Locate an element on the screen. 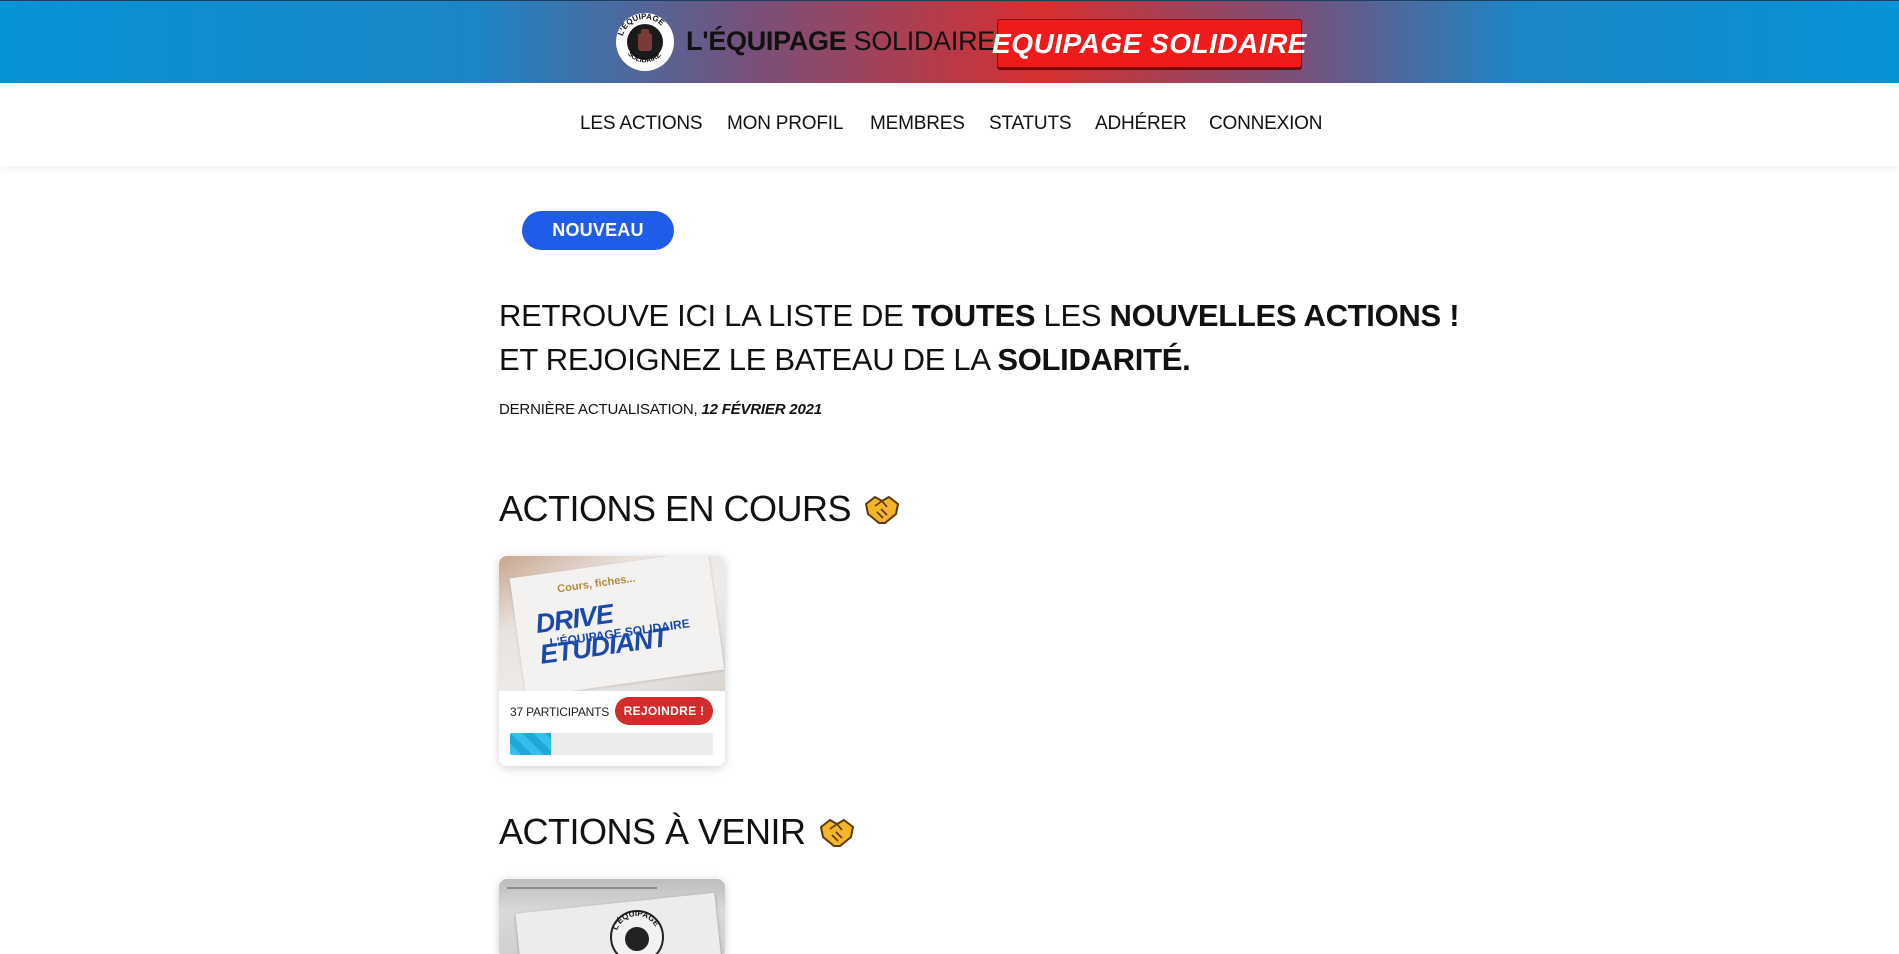 The height and width of the screenshot is (954, 1899). card-image: L'ÉQUIPAGE is located at coordinates (612, 916).